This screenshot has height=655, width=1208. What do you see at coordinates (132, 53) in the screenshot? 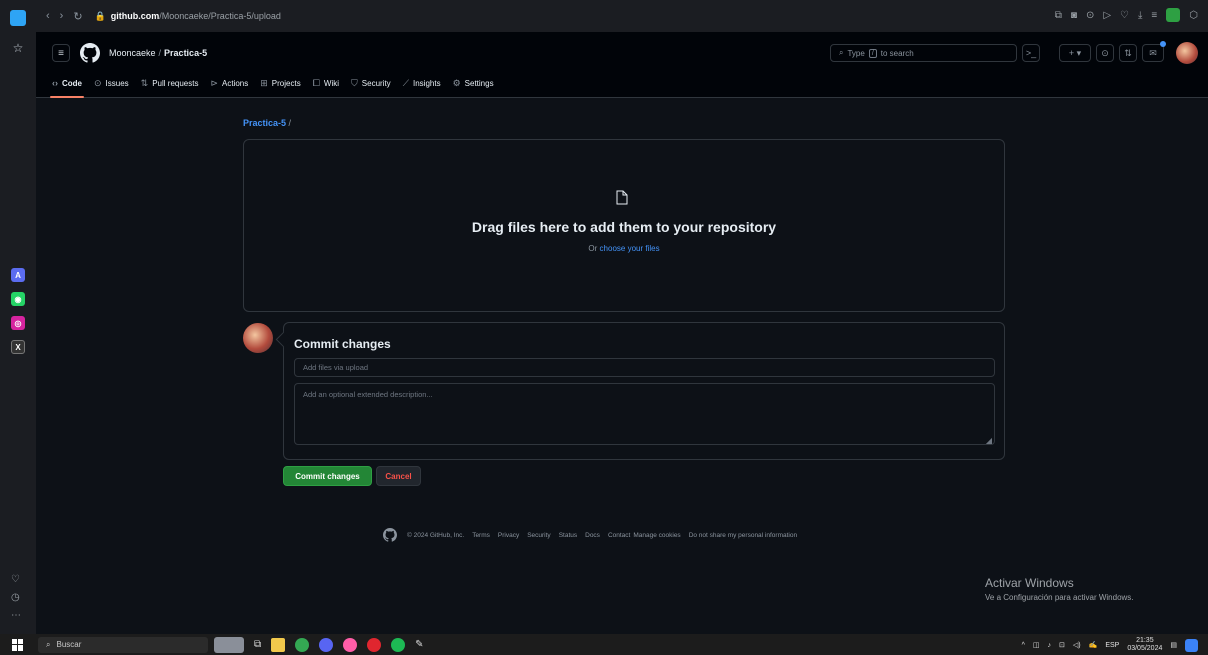
I see `owner-link: Mooncaeke` at bounding box center [132, 53].